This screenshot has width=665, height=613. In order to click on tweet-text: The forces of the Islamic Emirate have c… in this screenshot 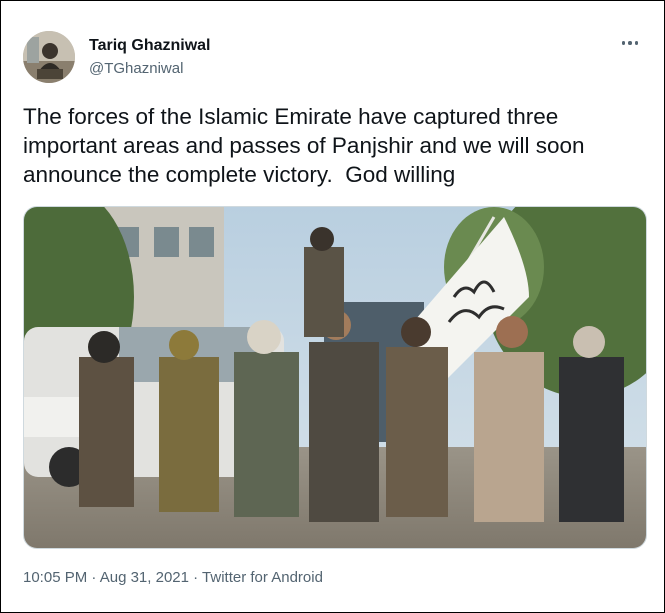, I will do `click(307, 145)`.